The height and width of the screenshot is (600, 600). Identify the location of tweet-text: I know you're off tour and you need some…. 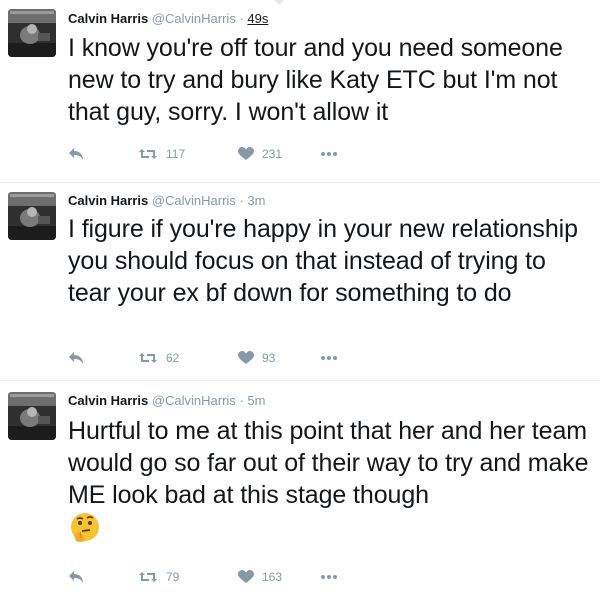
(315, 80).